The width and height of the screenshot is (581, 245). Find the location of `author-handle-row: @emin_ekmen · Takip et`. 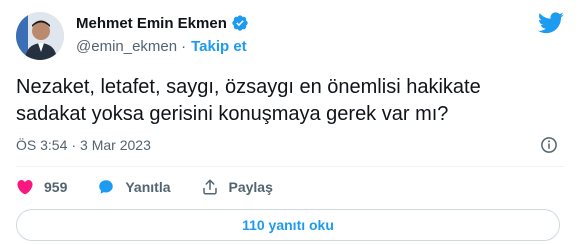

author-handle-row: @emin_ekmen · Takip et is located at coordinates (161, 46).